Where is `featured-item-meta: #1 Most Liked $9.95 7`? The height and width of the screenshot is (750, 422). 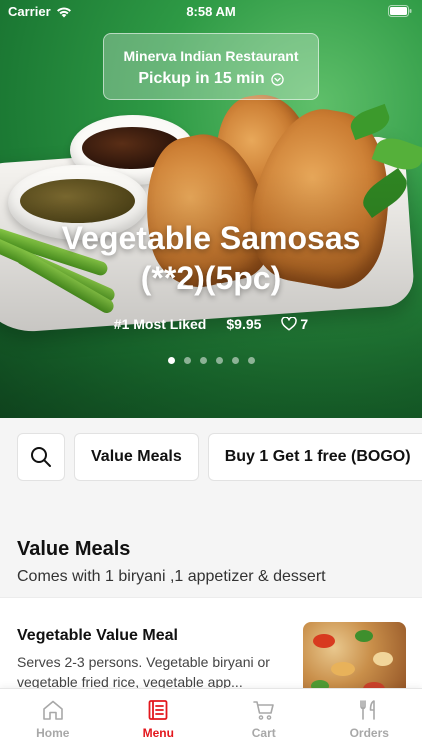
featured-item-meta: #1 Most Liked $9.95 7 is located at coordinates (211, 324).